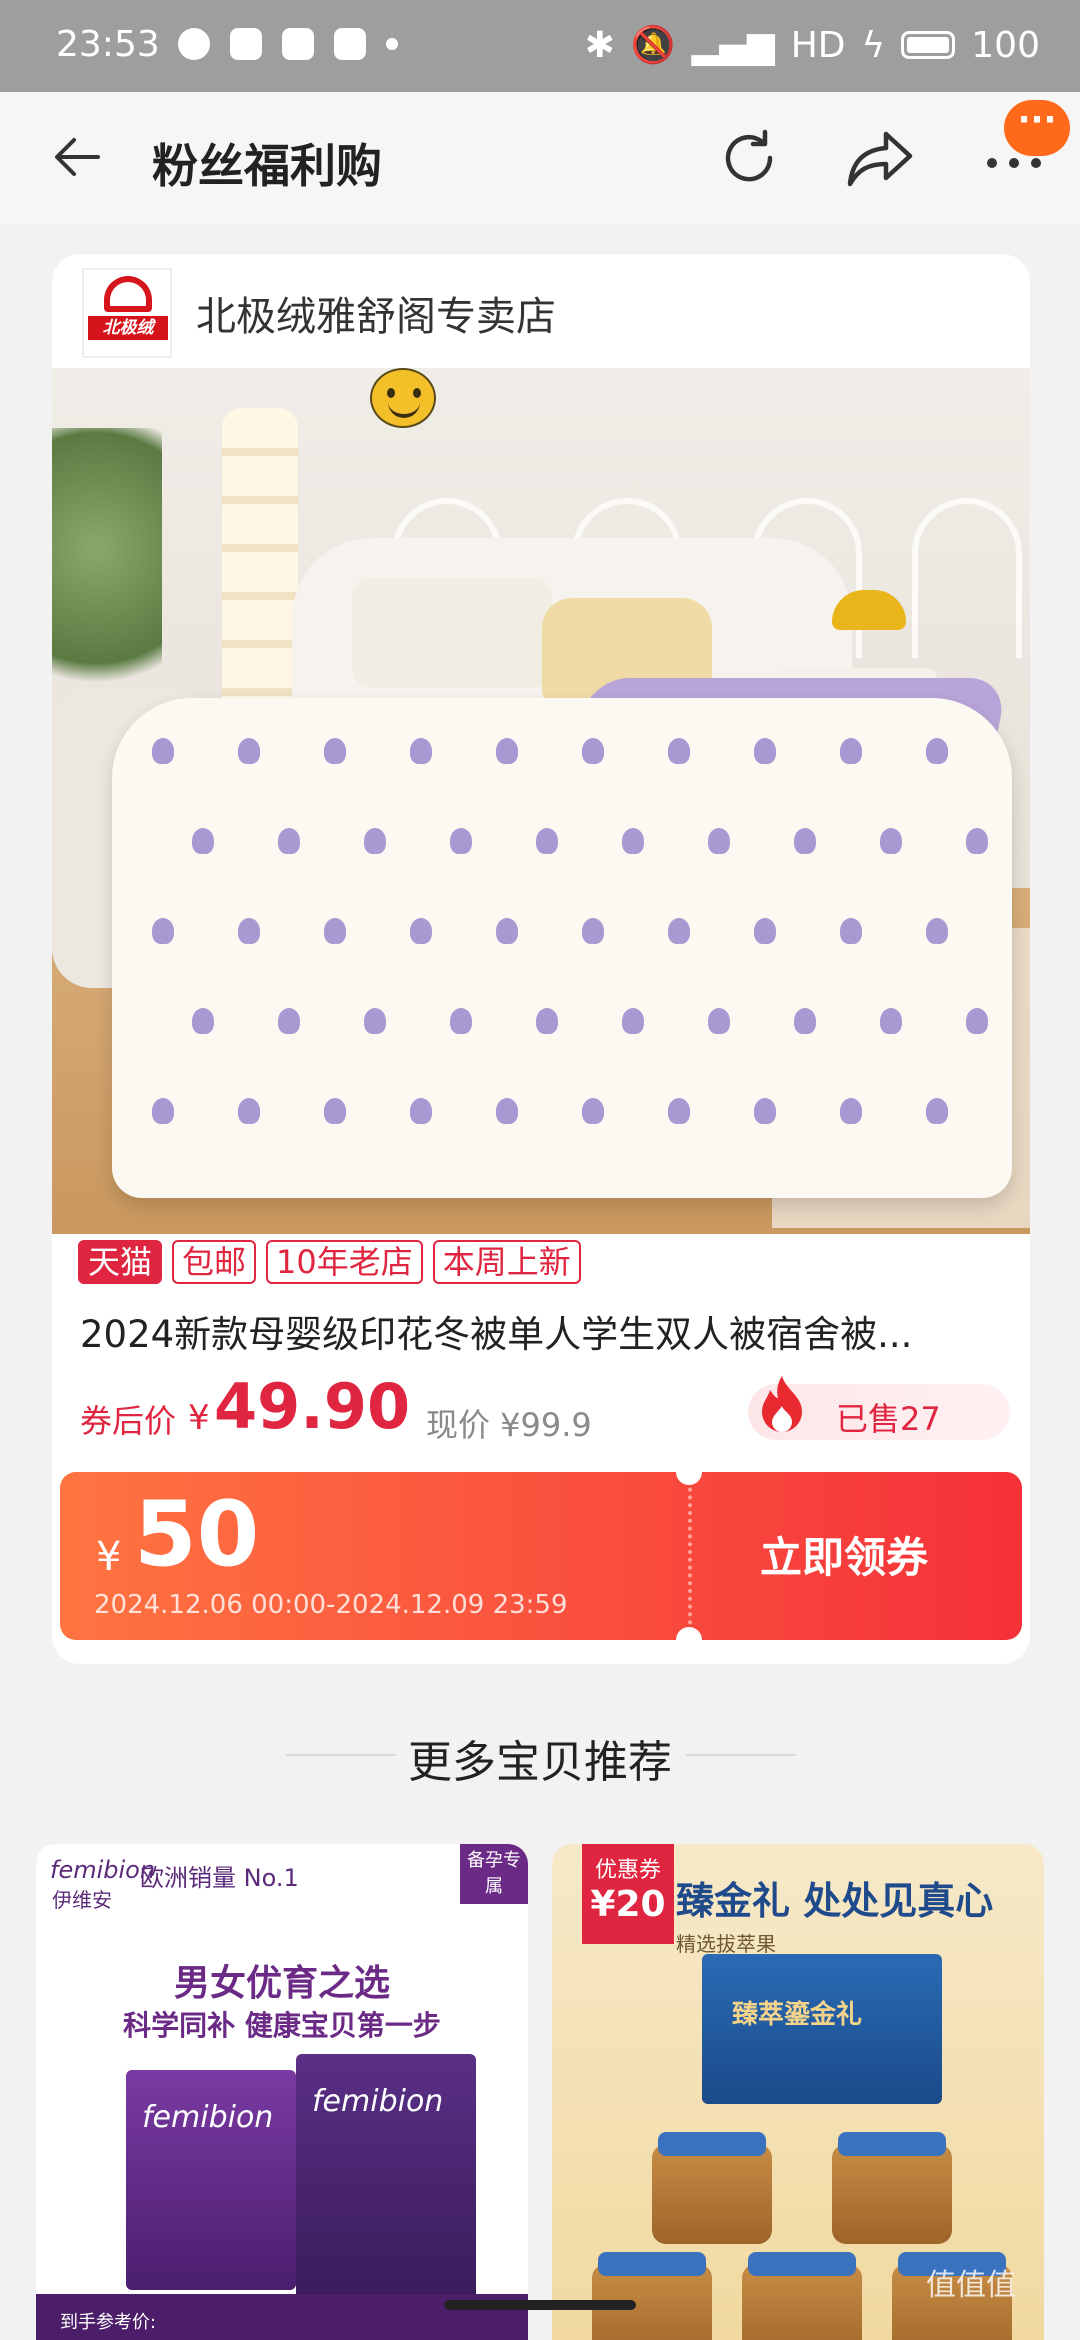 The image size is (1080, 2340). What do you see at coordinates (818, 45) in the screenshot?
I see `network-label: HD` at bounding box center [818, 45].